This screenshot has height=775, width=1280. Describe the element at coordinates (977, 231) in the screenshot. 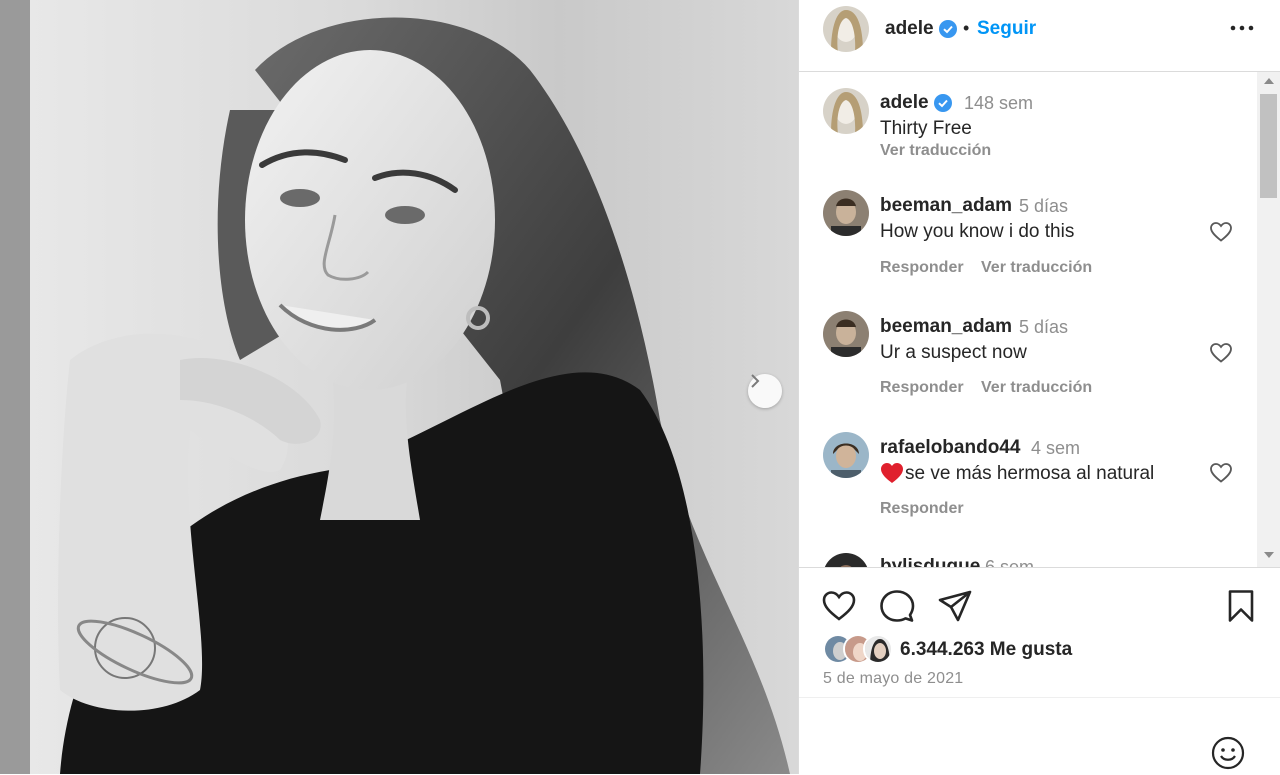

I see `comment-text: How you know i do this` at that location.